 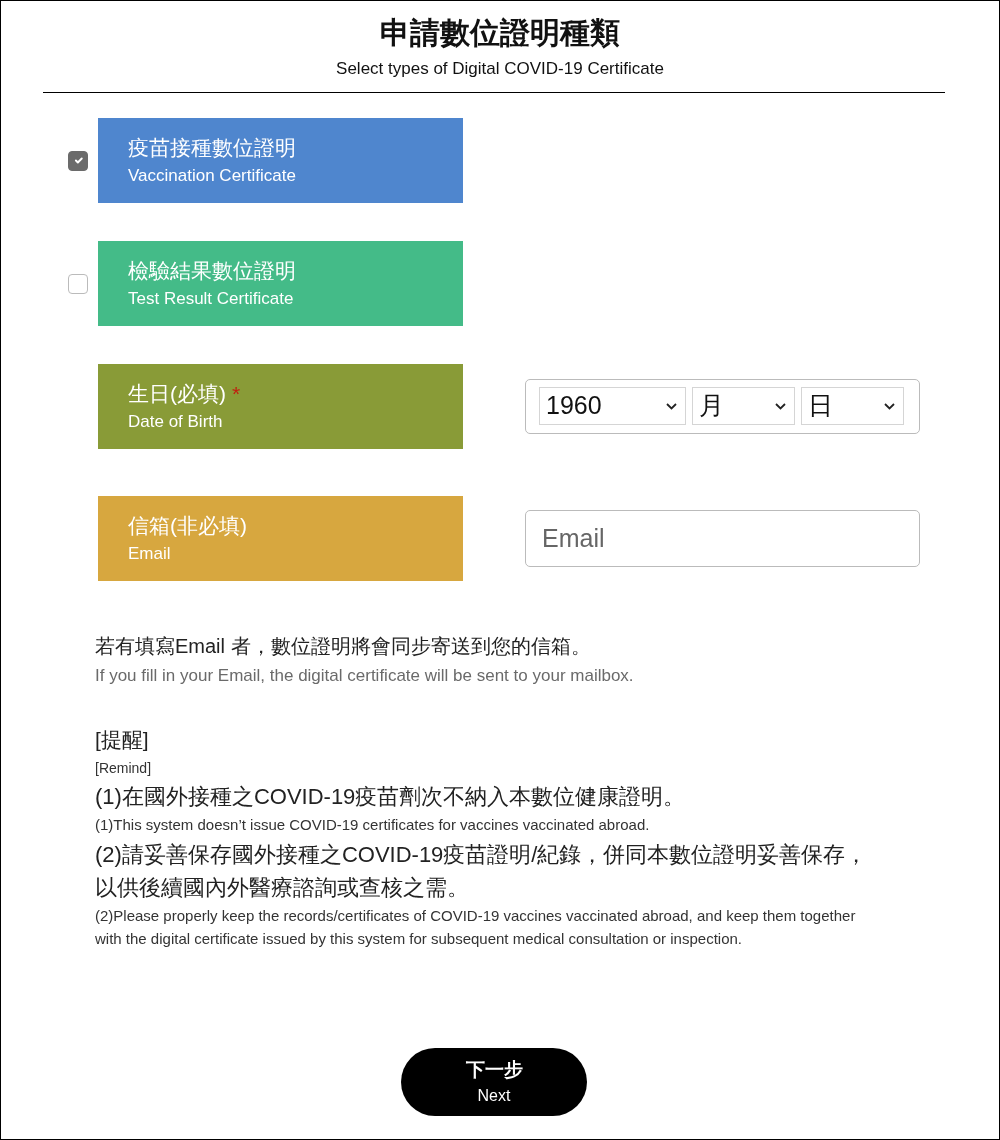 I want to click on page-title: 申請數位證明種類, so click(x=500, y=33).